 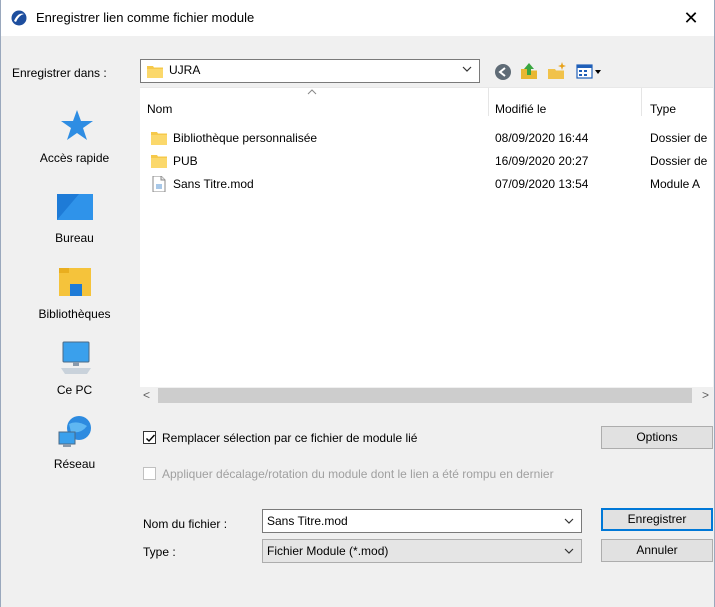 What do you see at coordinates (19, 18) in the screenshot?
I see `app-logo-icon` at bounding box center [19, 18].